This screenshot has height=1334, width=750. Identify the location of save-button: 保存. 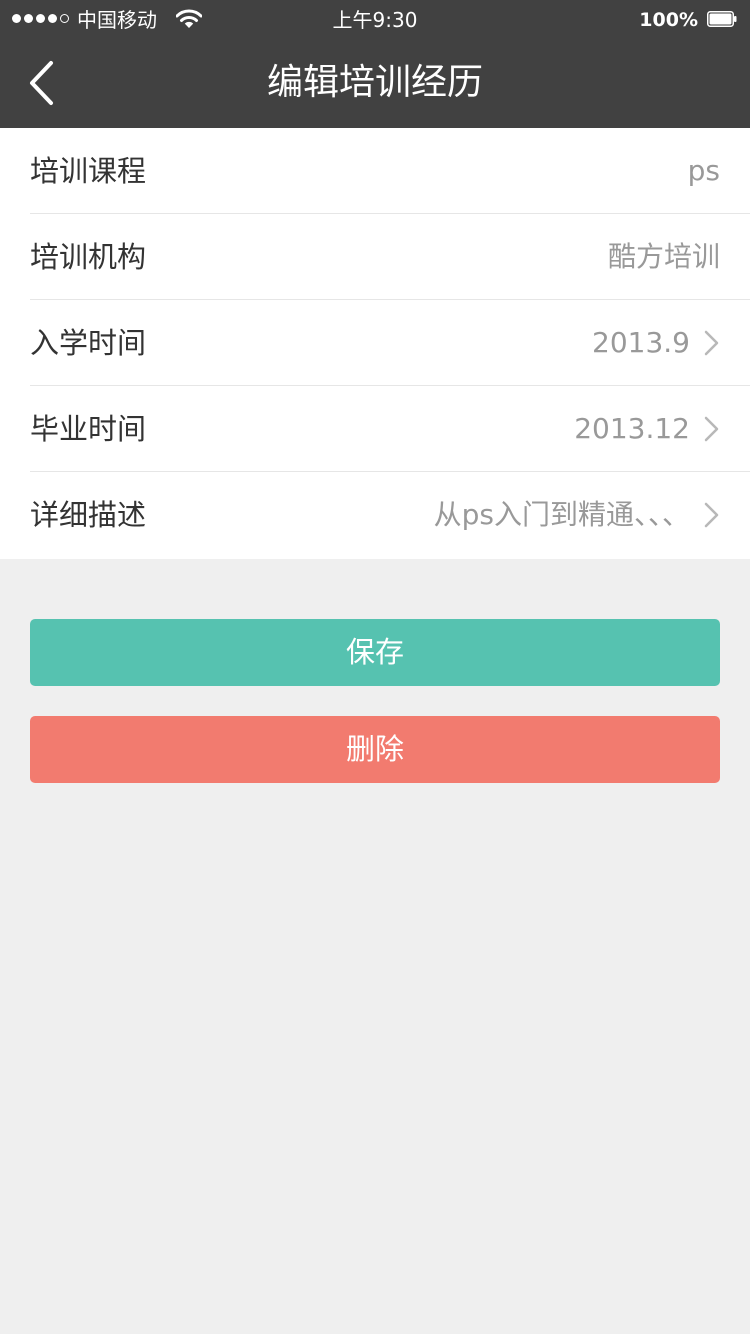
(375, 652).